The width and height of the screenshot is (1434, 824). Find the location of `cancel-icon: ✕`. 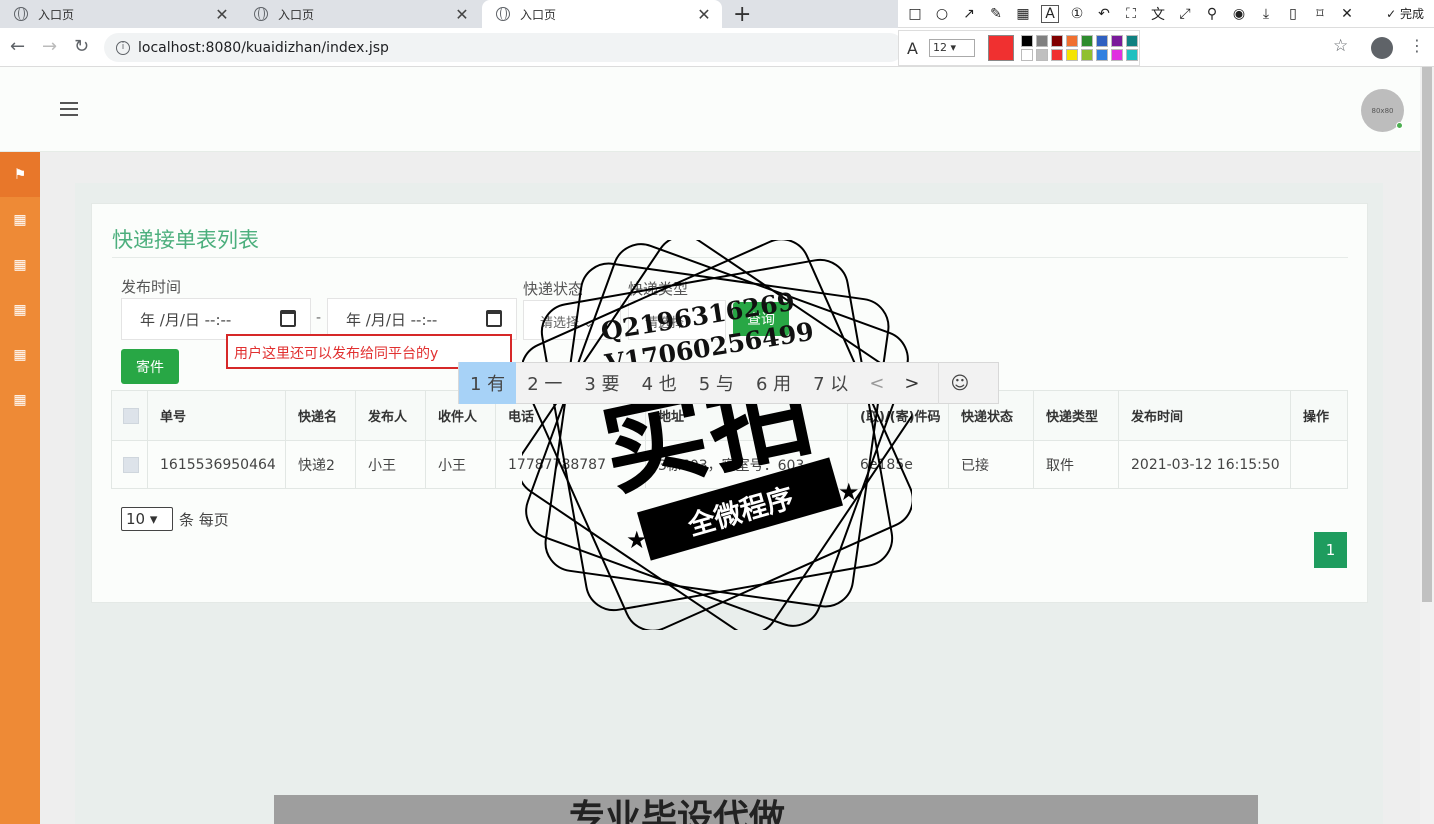

cancel-icon: ✕ is located at coordinates (1347, 14).